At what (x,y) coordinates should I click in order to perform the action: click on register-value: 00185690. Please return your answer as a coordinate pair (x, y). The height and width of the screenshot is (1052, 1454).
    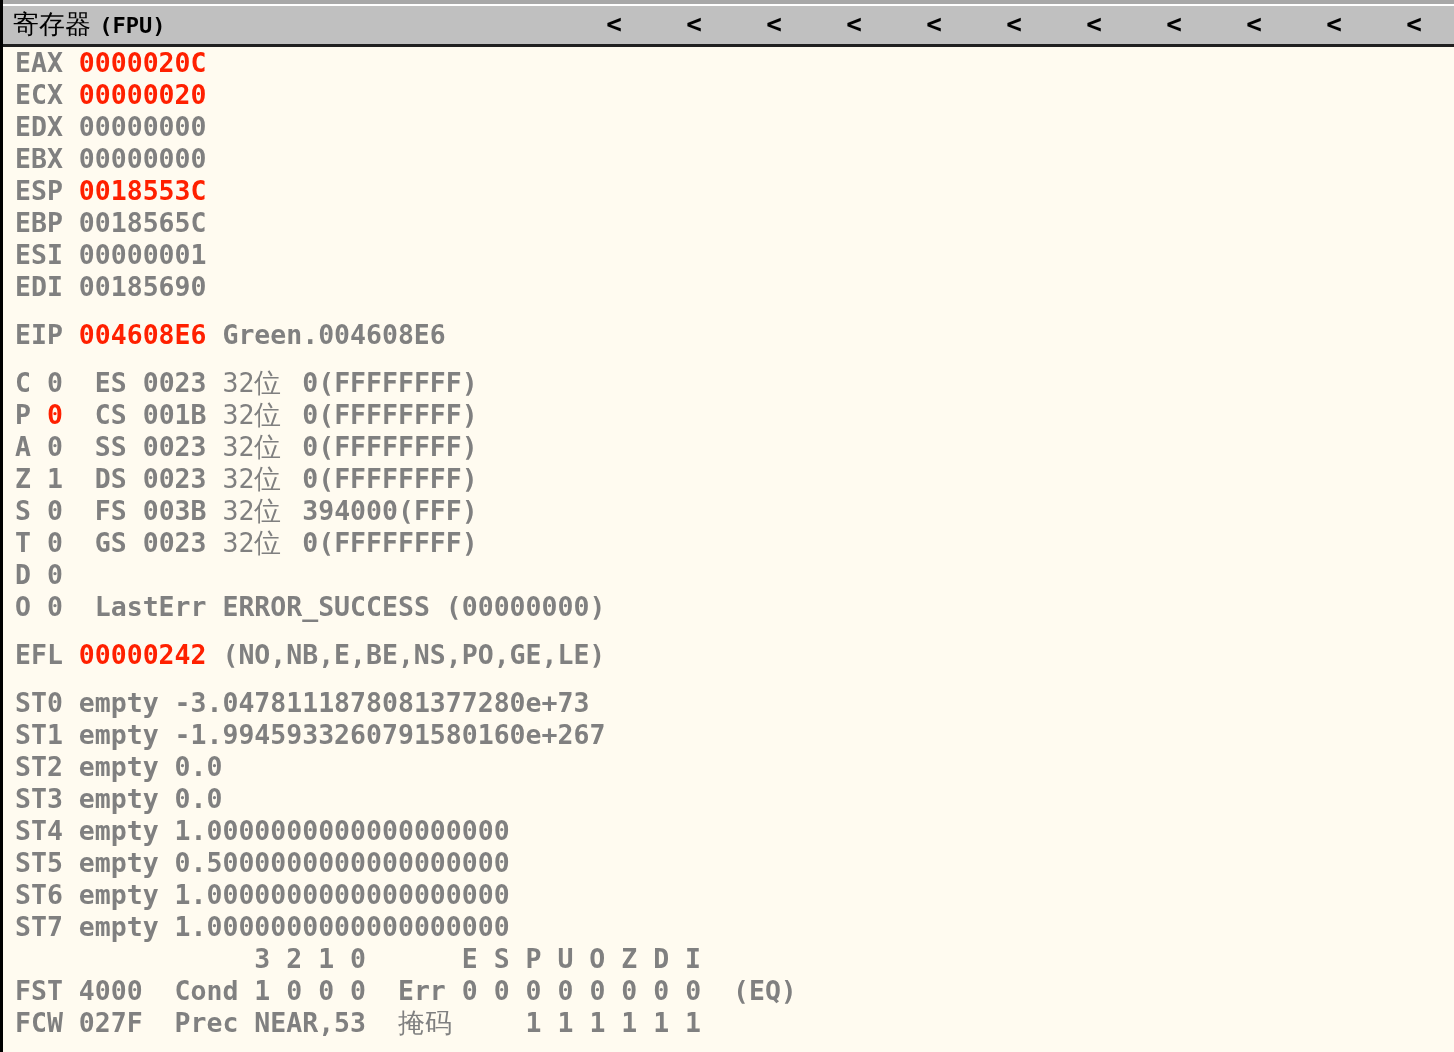
    Looking at the image, I should click on (142, 287).